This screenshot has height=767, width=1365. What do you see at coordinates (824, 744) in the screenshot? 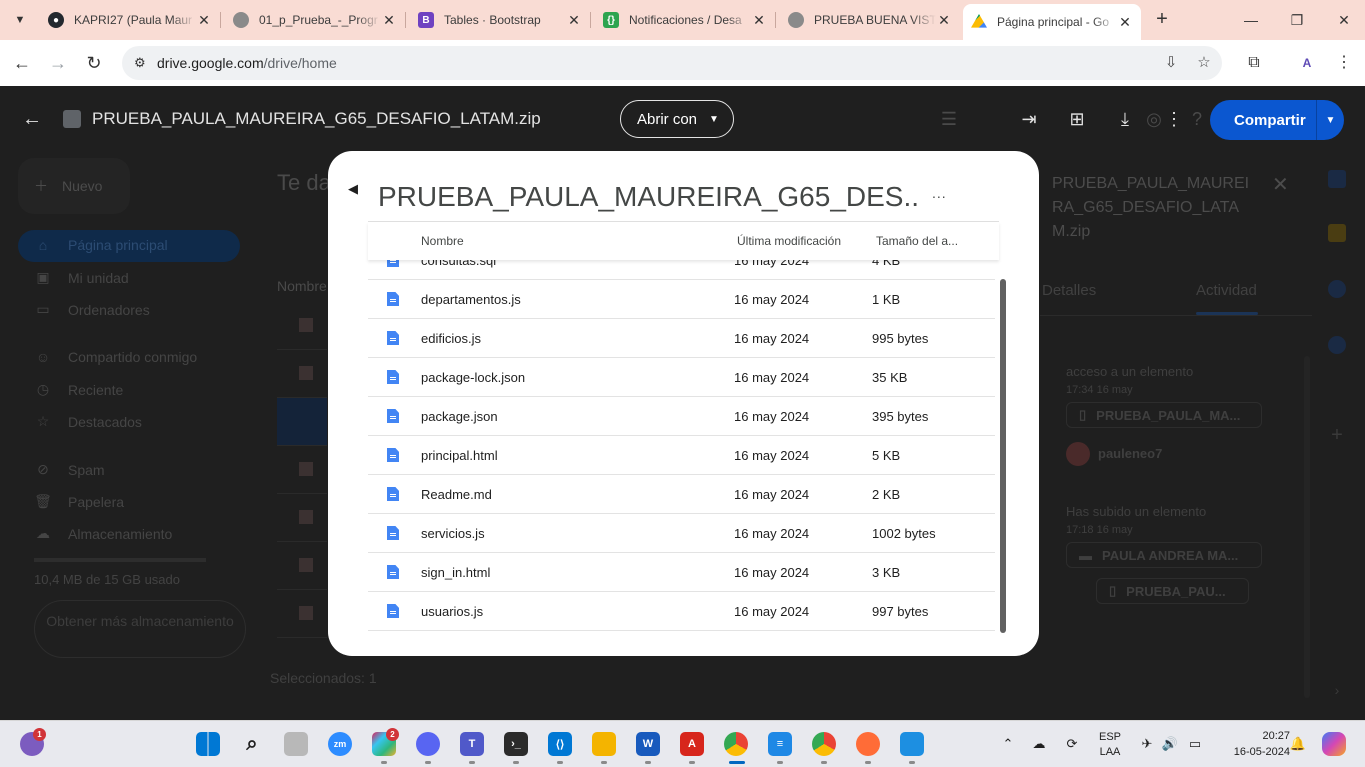
I see `chrome-profile-icon` at bounding box center [824, 744].